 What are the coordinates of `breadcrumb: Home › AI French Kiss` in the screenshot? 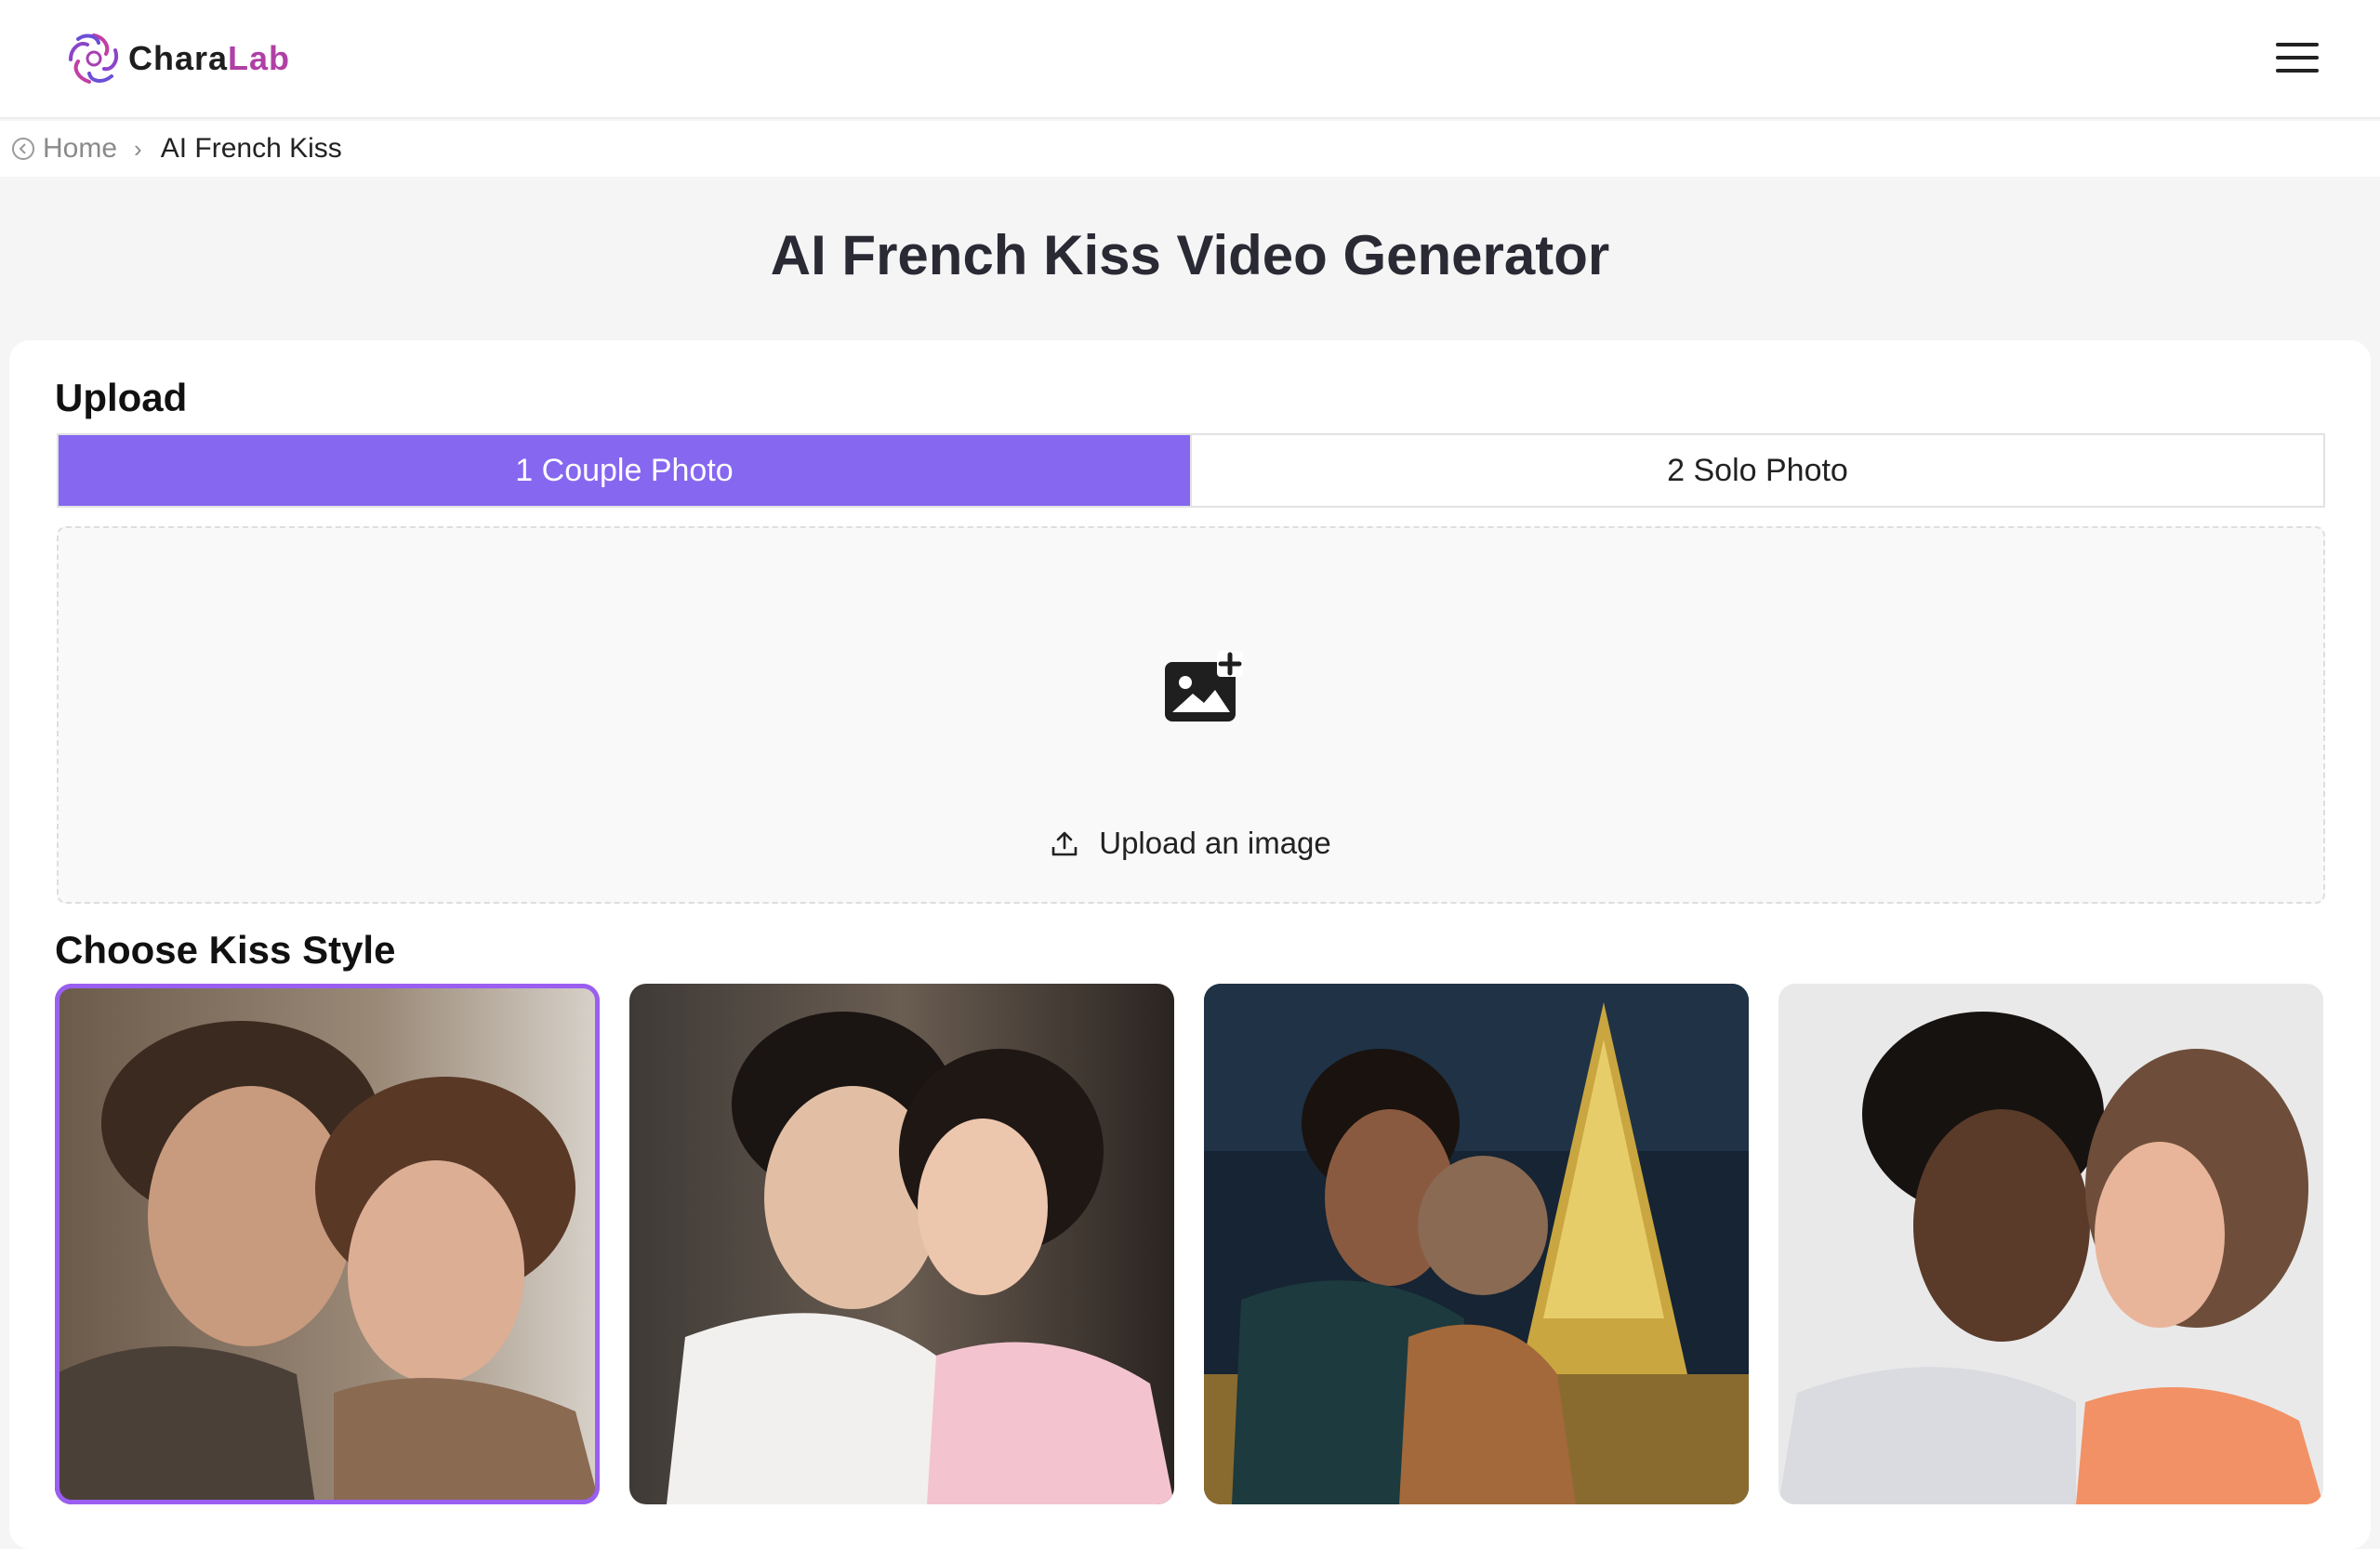 It's located at (1190, 149).